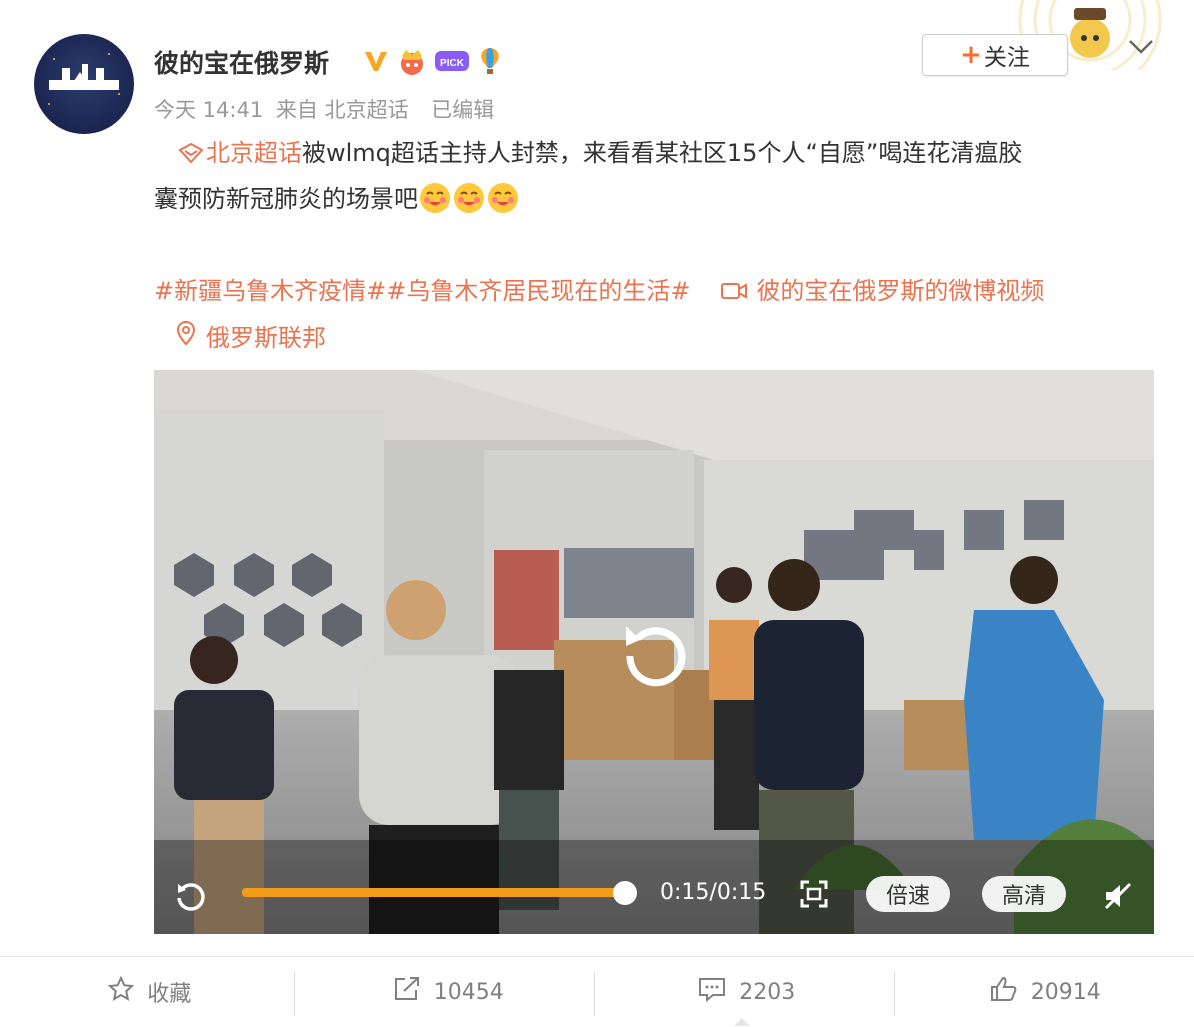  What do you see at coordinates (434, 892) in the screenshot?
I see `progress-fill` at bounding box center [434, 892].